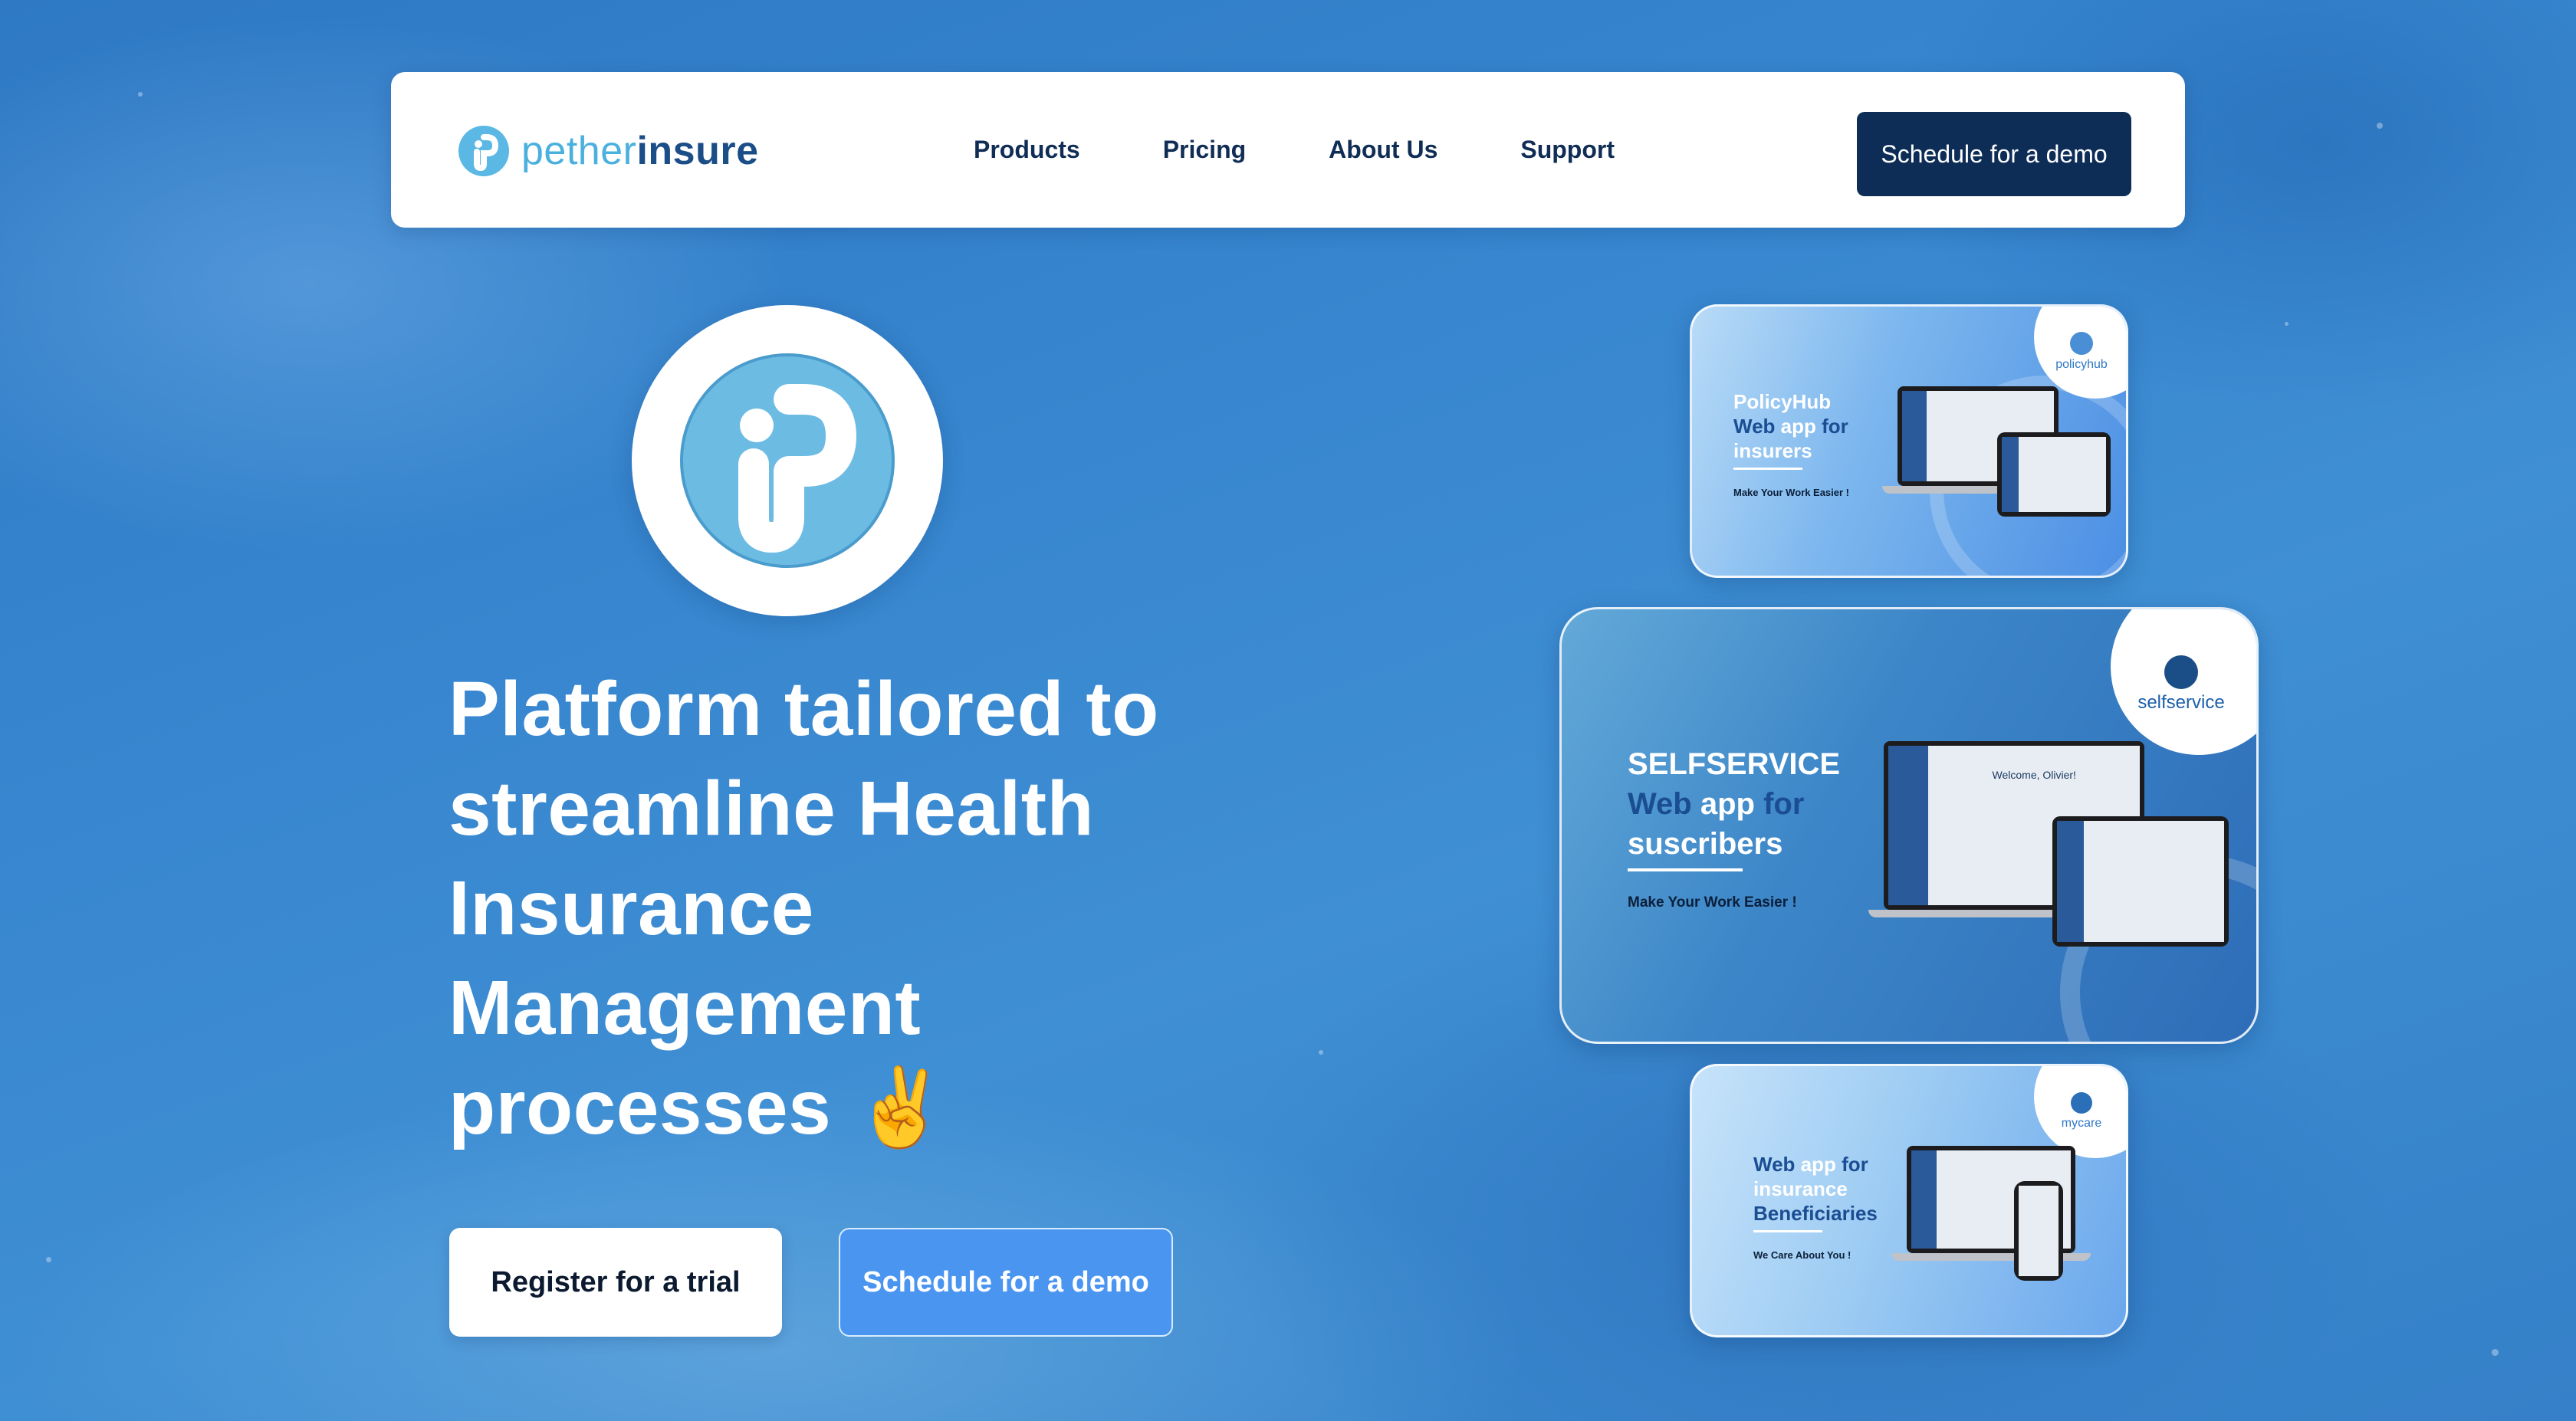 This screenshot has height=1421, width=2576. Describe the element at coordinates (2081, 1123) in the screenshot. I see `badge-label: mycare` at that location.